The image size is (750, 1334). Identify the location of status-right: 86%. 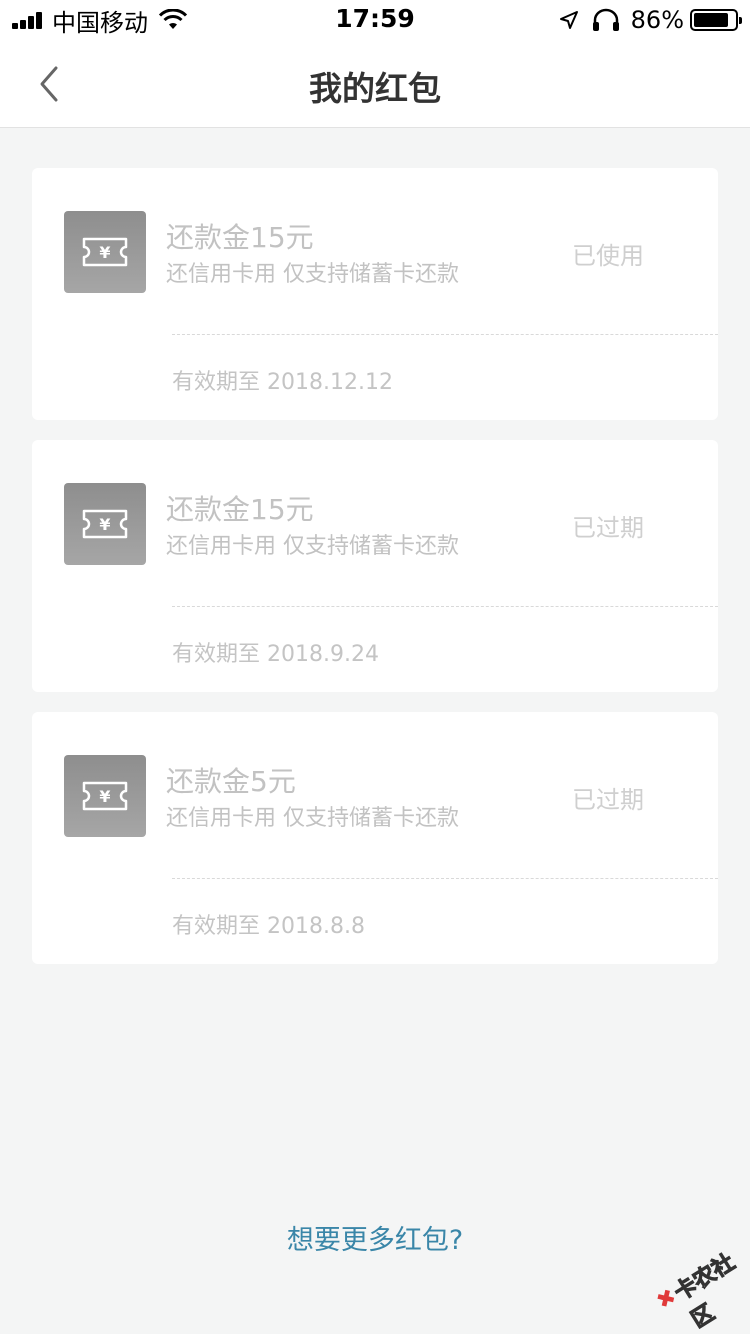
(650, 20).